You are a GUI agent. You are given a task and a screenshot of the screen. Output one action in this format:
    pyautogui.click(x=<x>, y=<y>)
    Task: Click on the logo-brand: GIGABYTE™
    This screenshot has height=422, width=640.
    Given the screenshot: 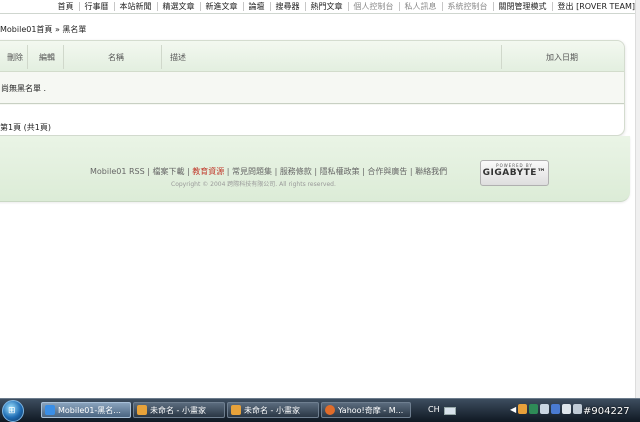 What is the action you would take?
    pyautogui.click(x=514, y=173)
    